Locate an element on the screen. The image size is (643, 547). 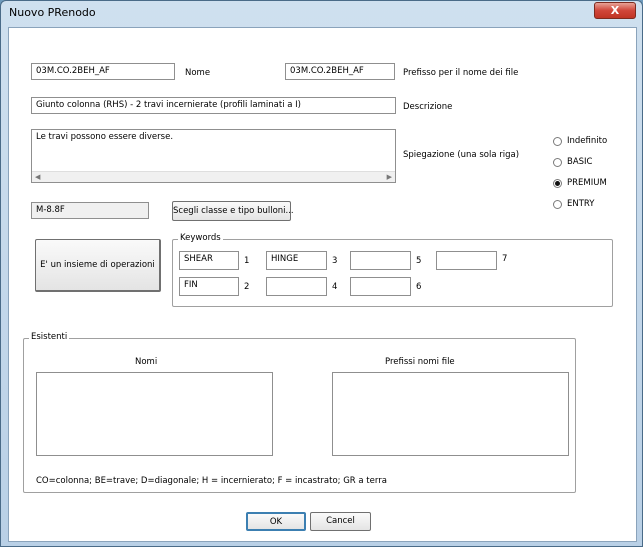
keyword-number-1: 1 is located at coordinates (247, 261).